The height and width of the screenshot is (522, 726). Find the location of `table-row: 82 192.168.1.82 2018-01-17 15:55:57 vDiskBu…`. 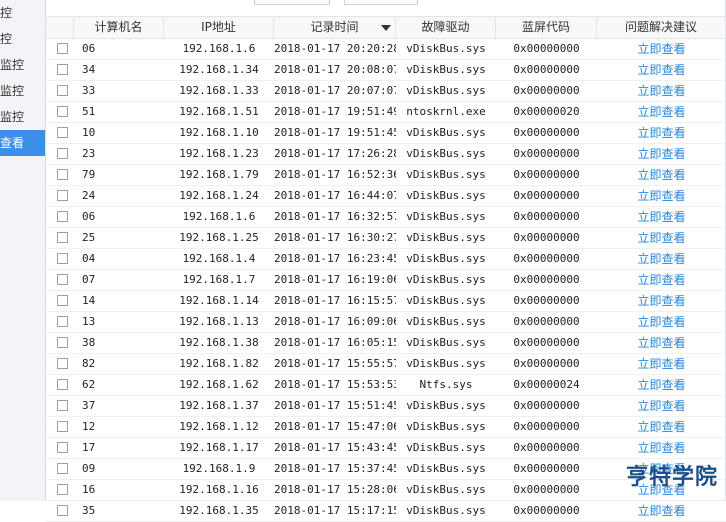

table-row: 82 192.168.1.82 2018-01-17 15:55:57 vDiskBu… is located at coordinates (386, 364).